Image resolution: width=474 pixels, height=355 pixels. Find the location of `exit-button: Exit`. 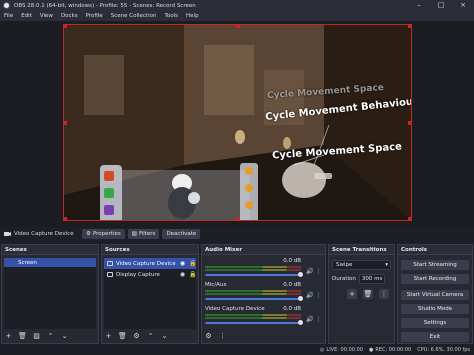

exit-button: Exit is located at coordinates (435, 337).